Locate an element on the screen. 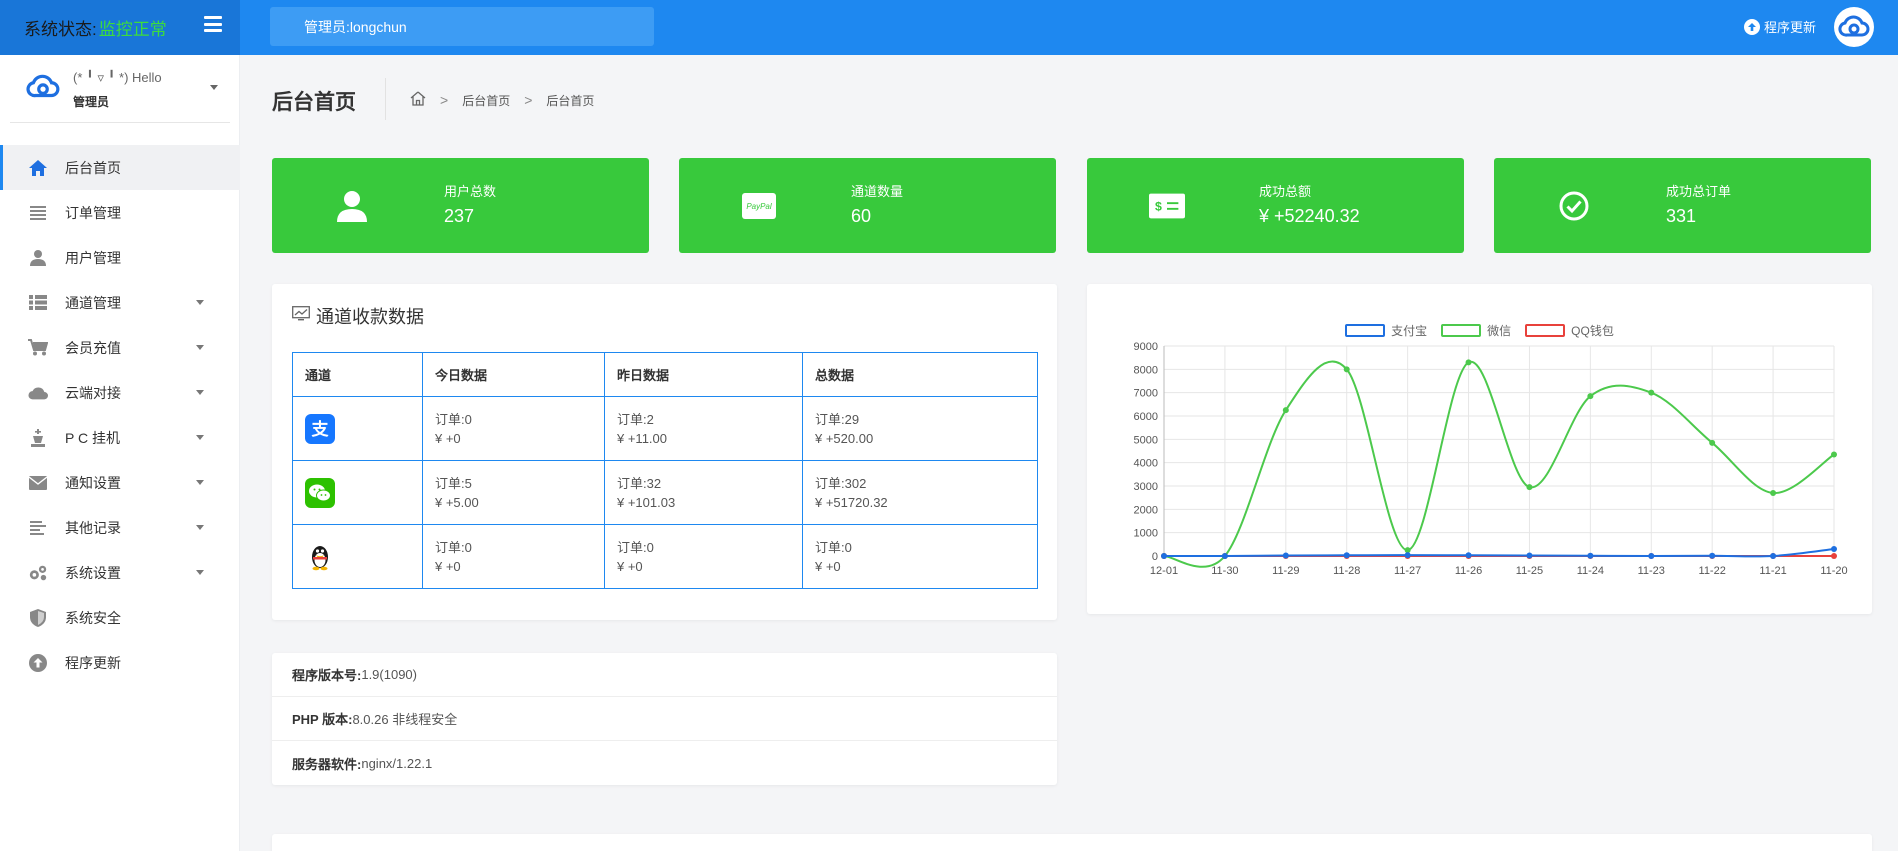 This screenshot has width=1898, height=851. stat-label: 通道数量 is located at coordinates (877, 191).